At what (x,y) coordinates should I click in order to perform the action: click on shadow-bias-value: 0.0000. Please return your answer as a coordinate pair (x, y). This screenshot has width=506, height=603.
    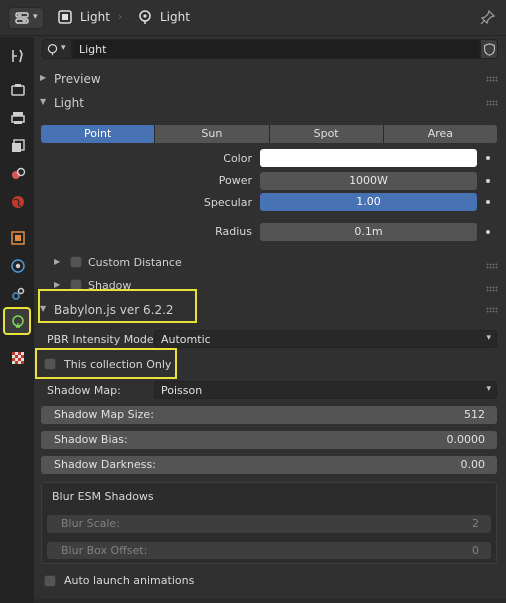
    Looking at the image, I should click on (466, 439).